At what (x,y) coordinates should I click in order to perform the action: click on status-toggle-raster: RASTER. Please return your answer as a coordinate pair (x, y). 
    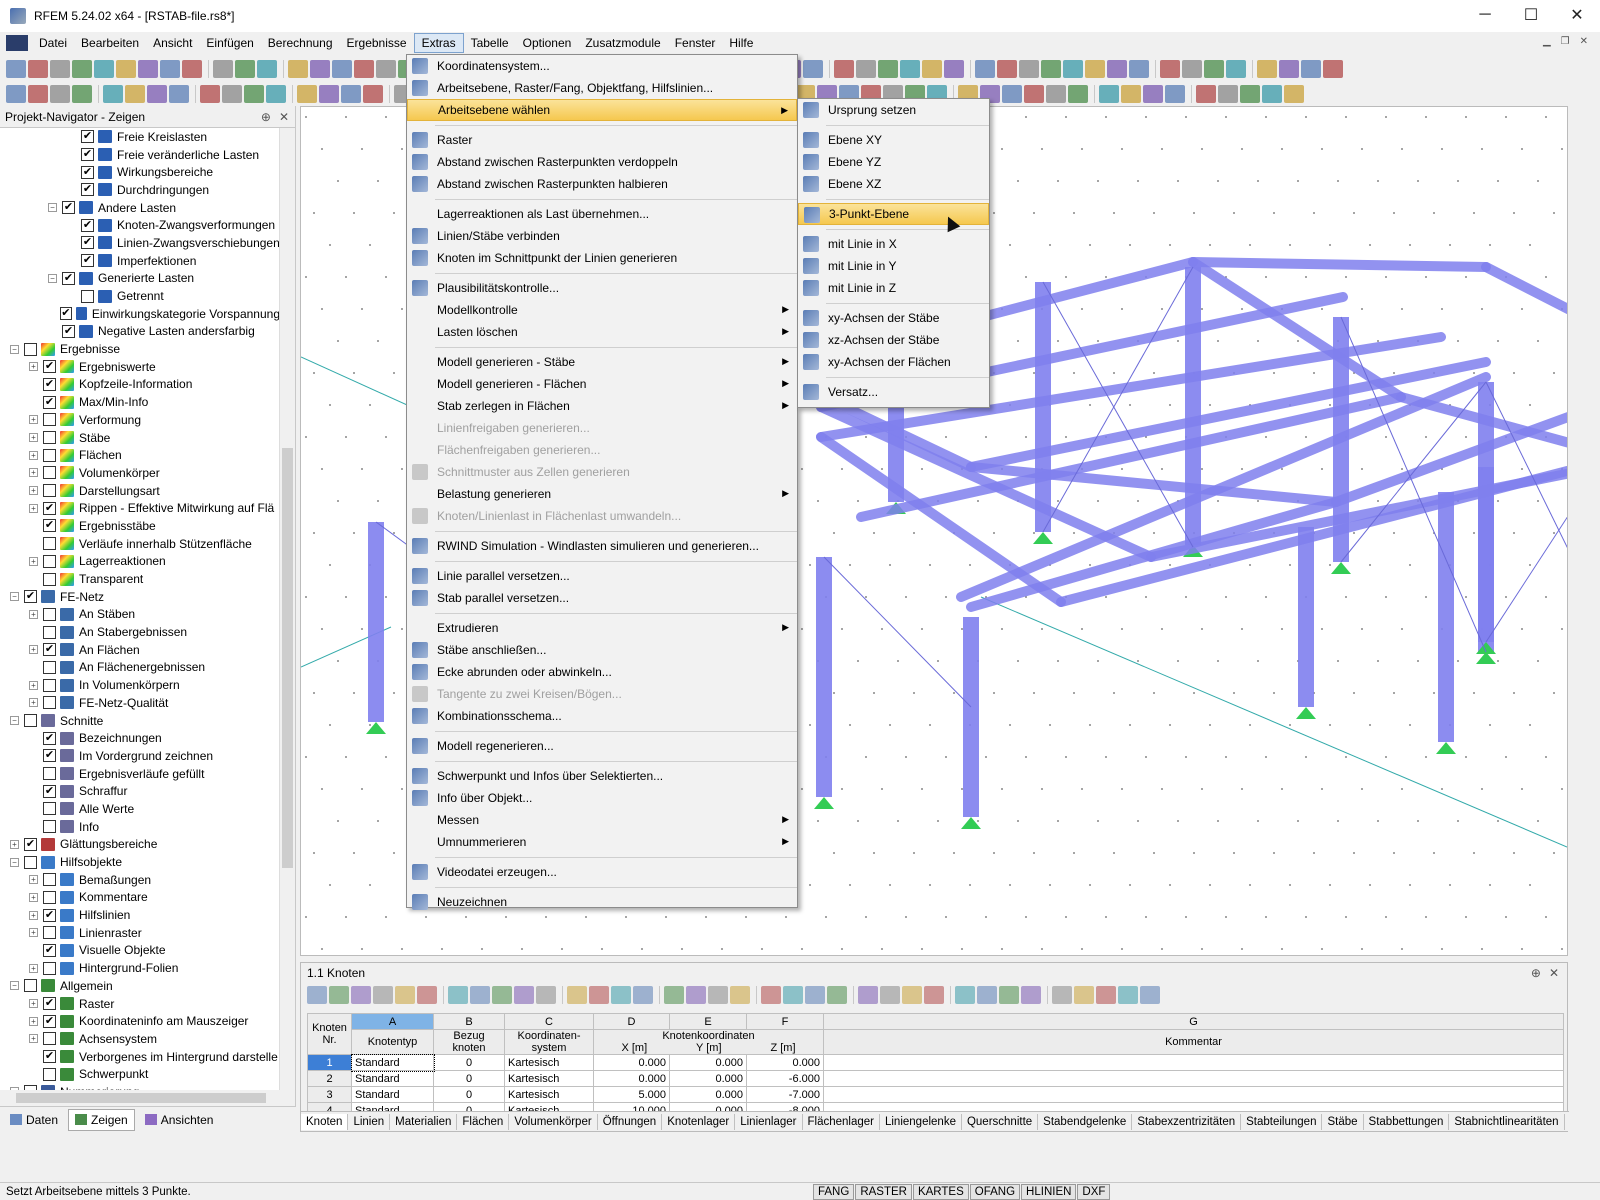
    Looking at the image, I should click on (883, 1192).